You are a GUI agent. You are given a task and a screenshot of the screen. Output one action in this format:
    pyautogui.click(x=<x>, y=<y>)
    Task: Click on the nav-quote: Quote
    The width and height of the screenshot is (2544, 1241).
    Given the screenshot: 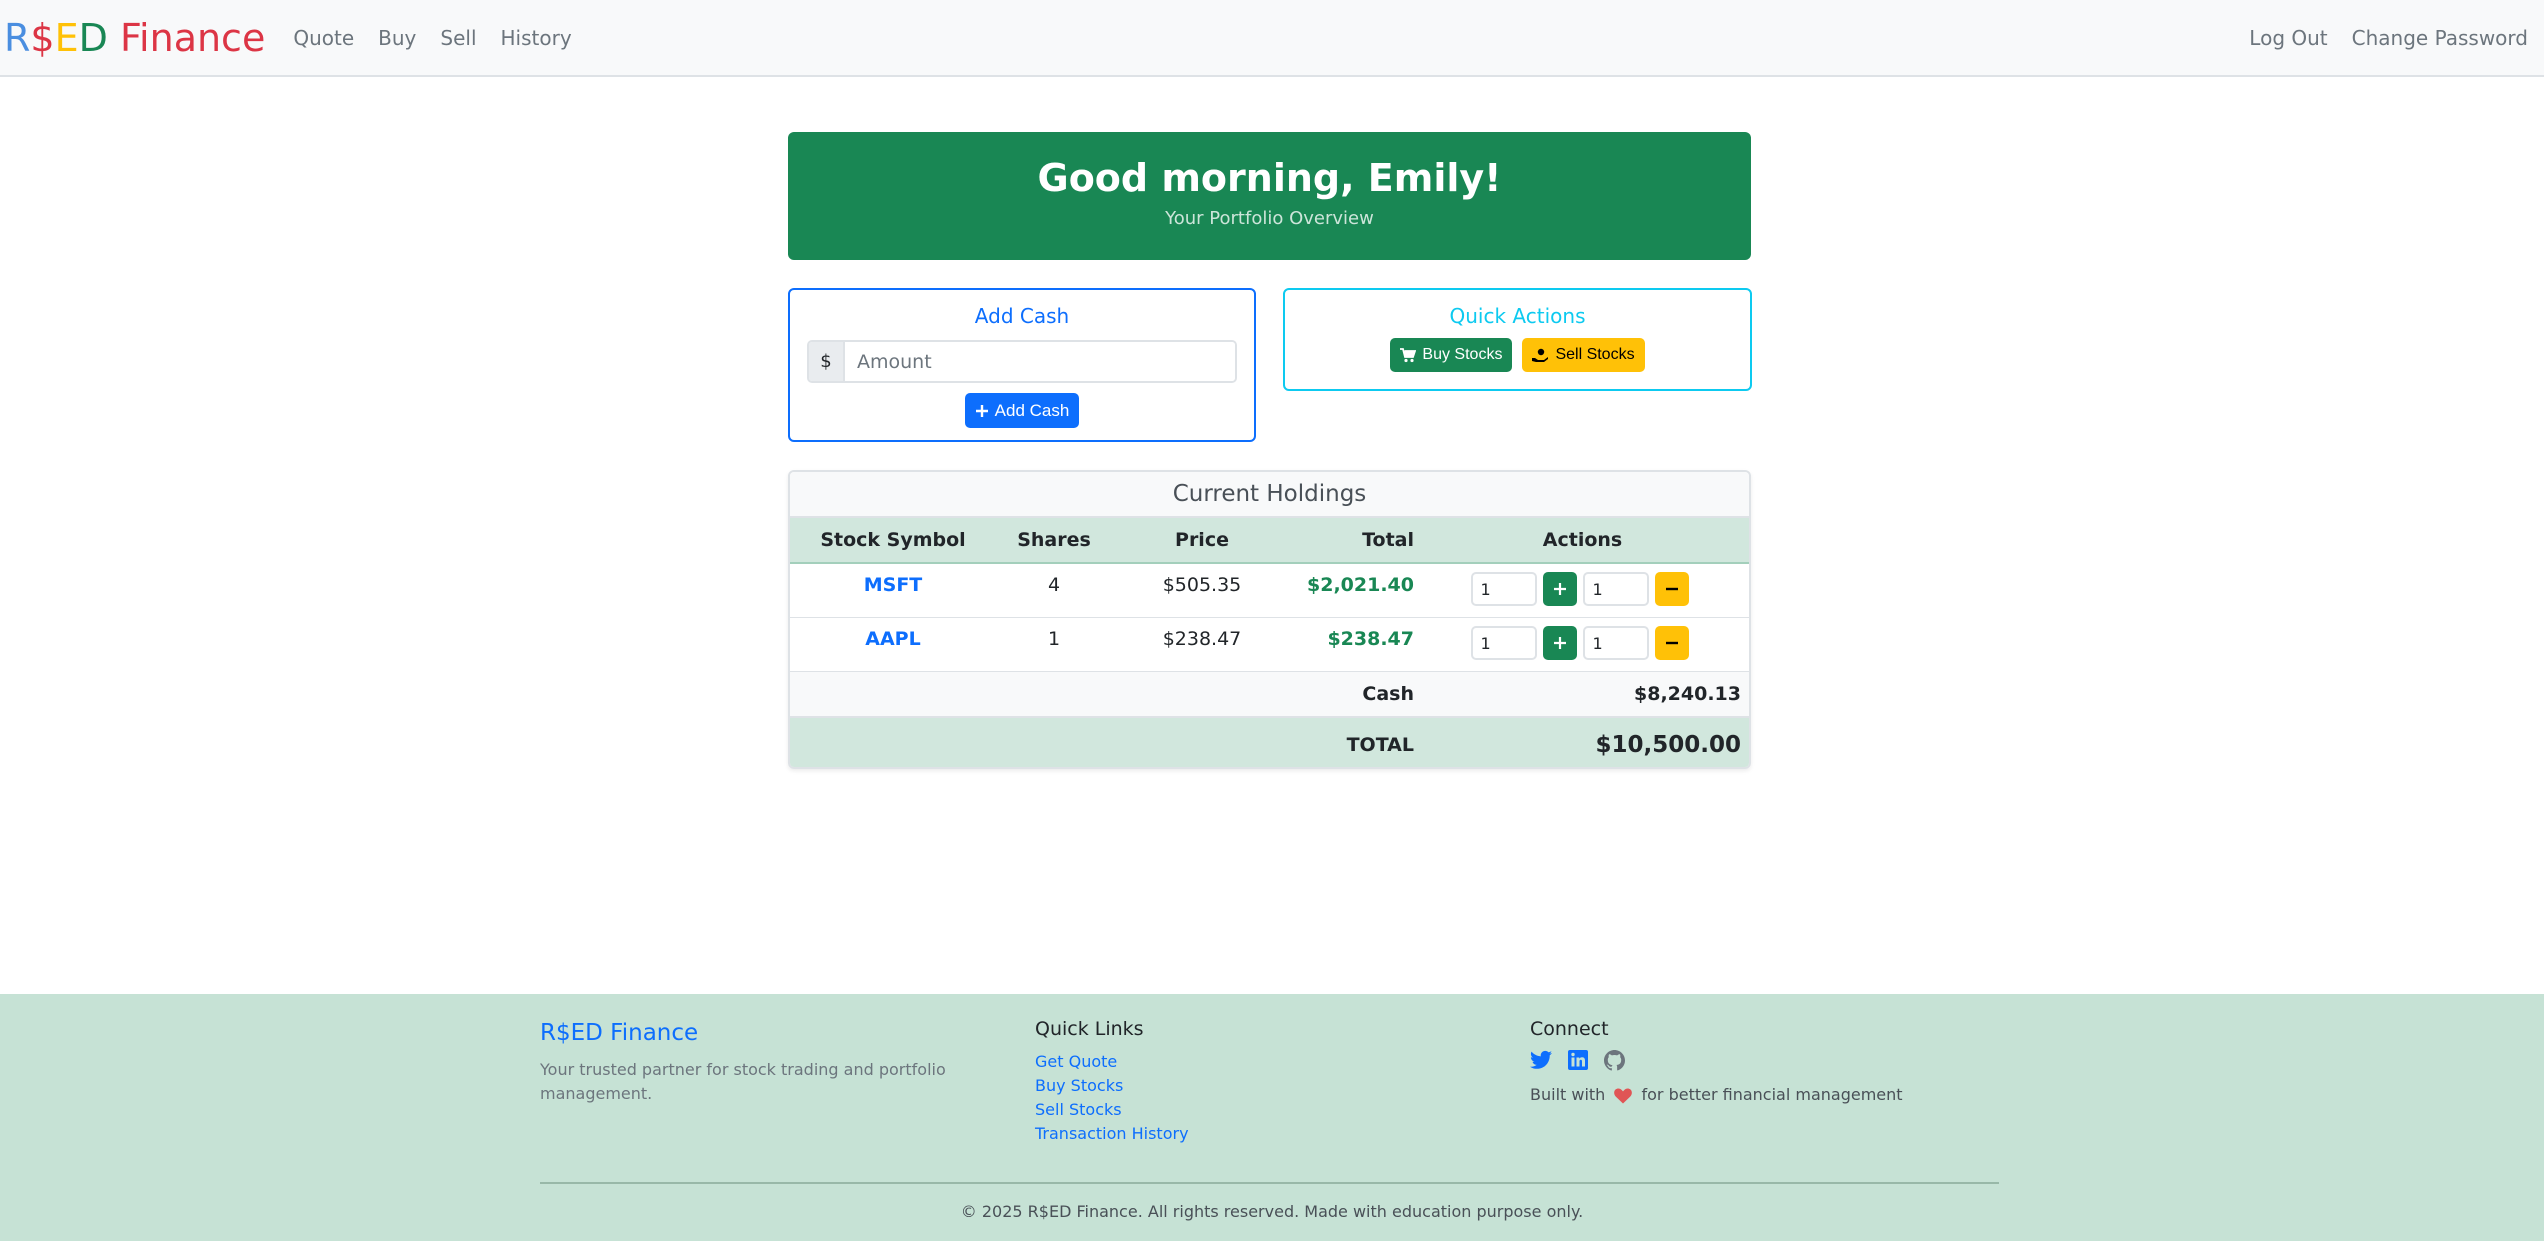 What is the action you would take?
    pyautogui.click(x=323, y=38)
    